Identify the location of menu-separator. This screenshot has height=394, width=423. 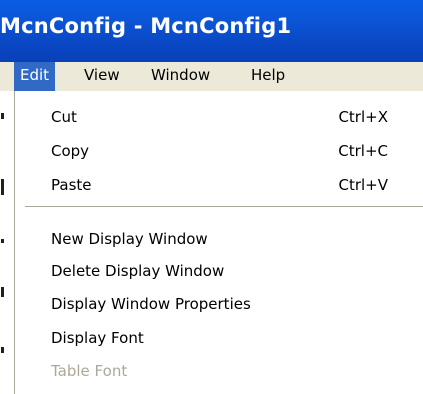
(224, 206).